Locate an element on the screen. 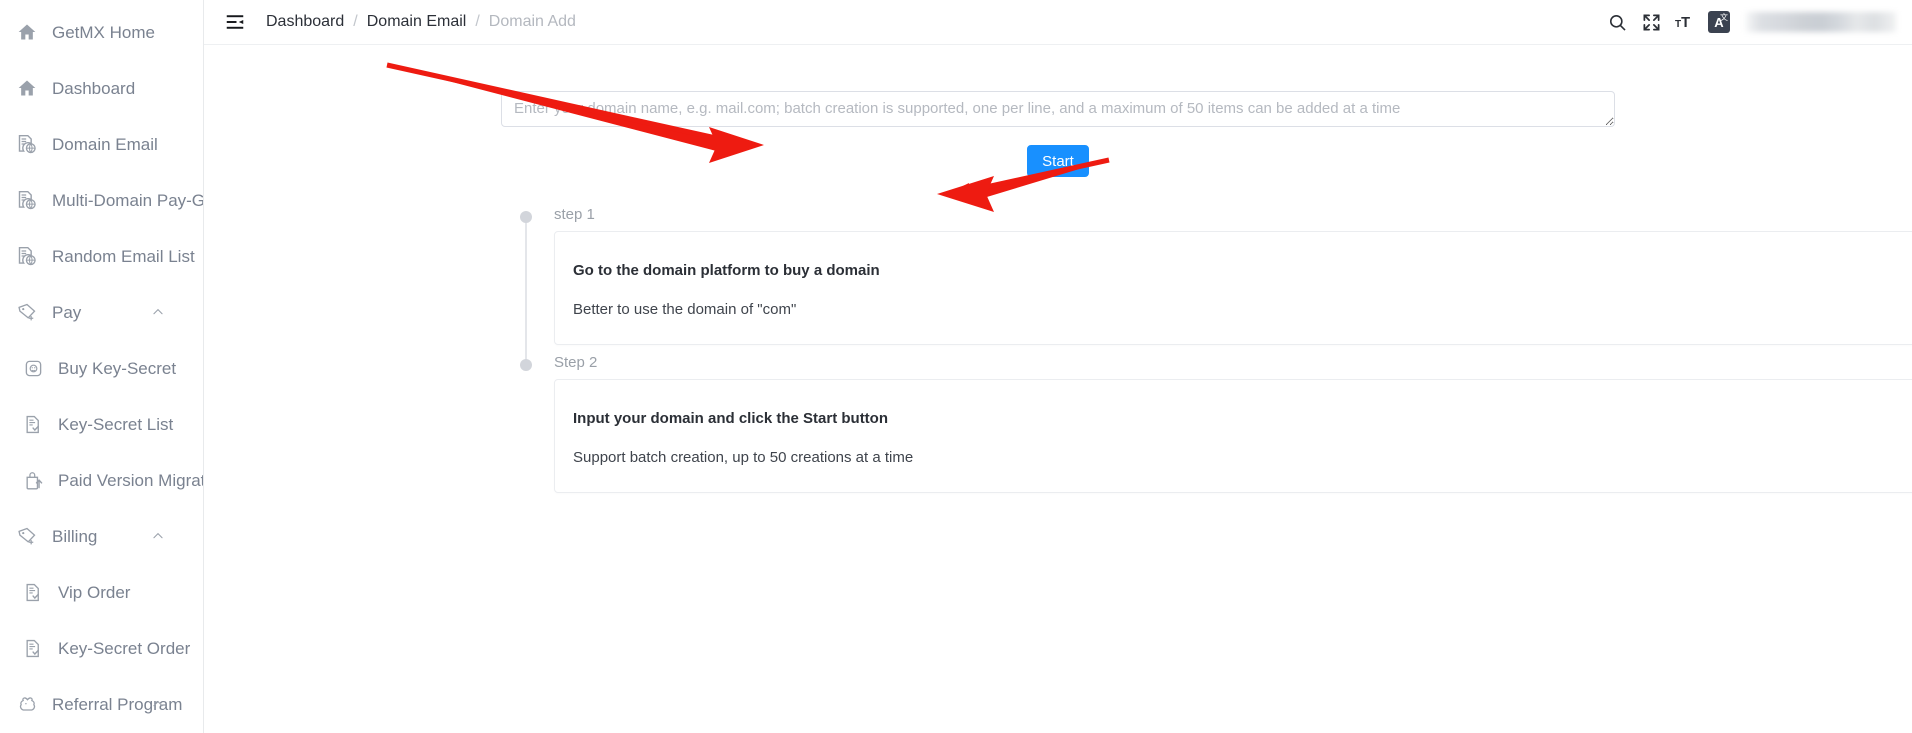  sidebar-item-label: Key-Secret Order is located at coordinates (124, 648).